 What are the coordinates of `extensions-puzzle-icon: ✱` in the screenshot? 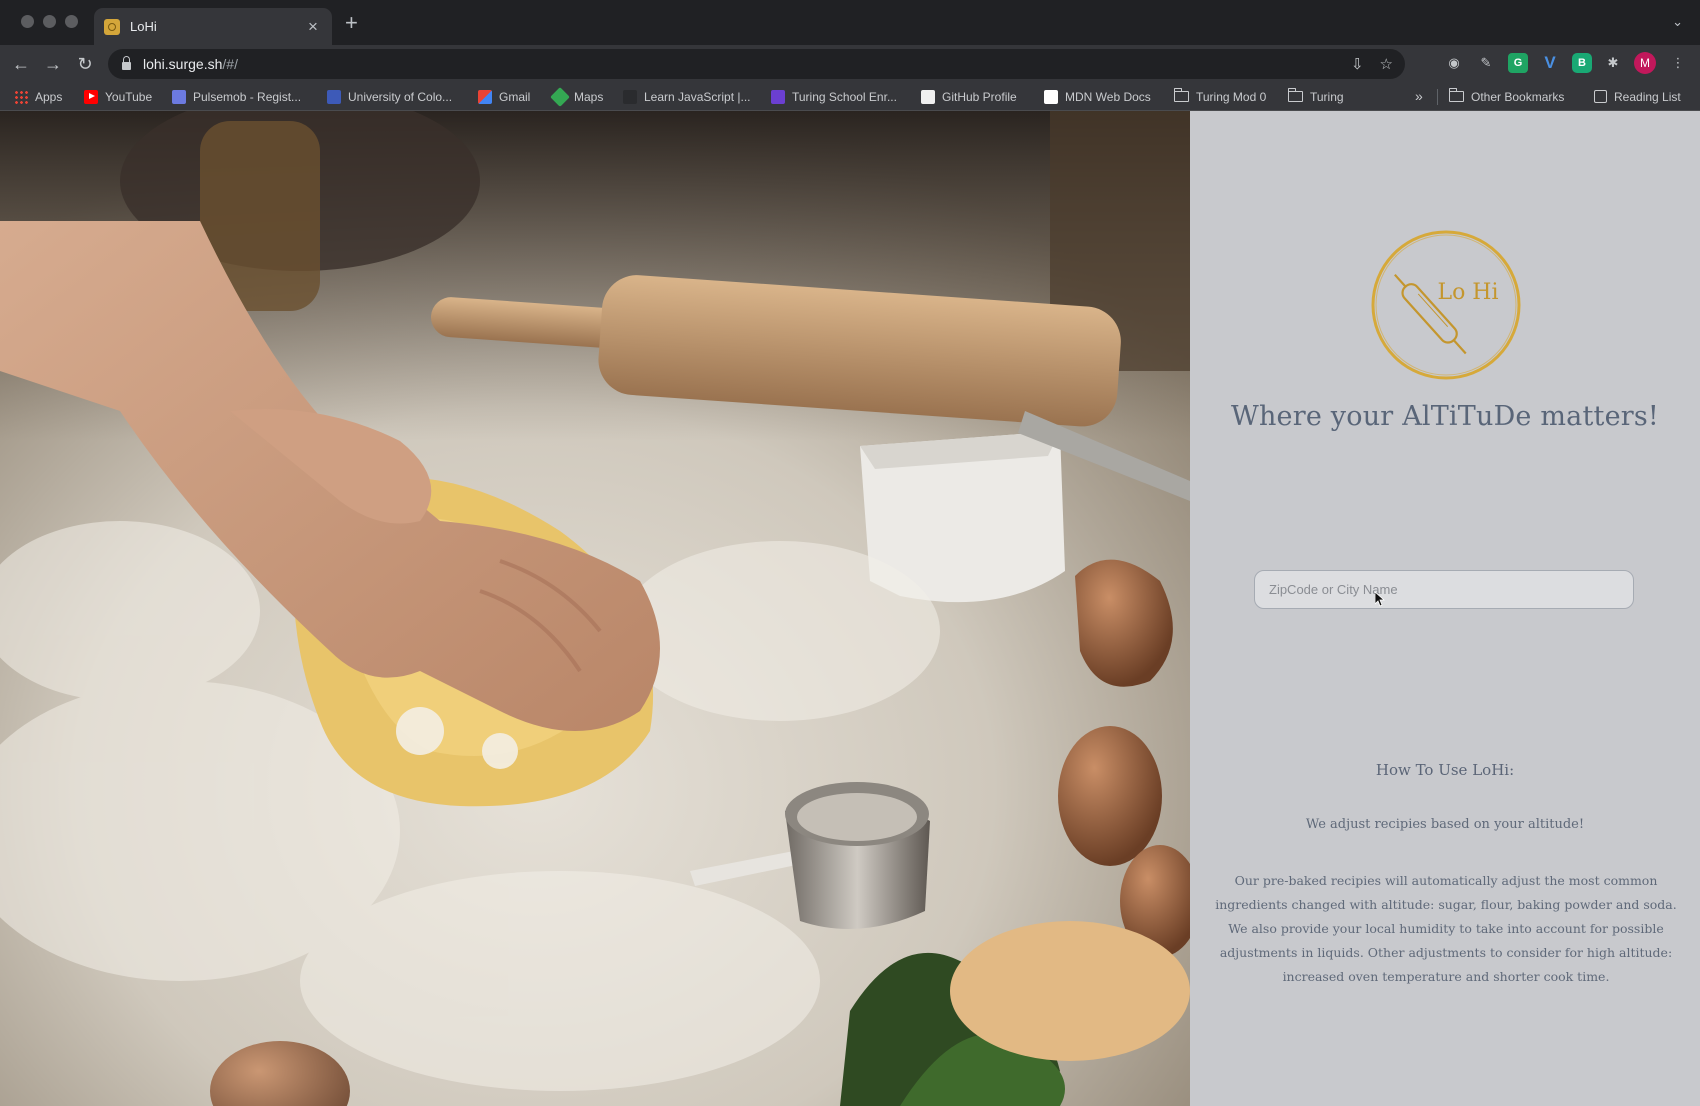 It's located at (1613, 63).